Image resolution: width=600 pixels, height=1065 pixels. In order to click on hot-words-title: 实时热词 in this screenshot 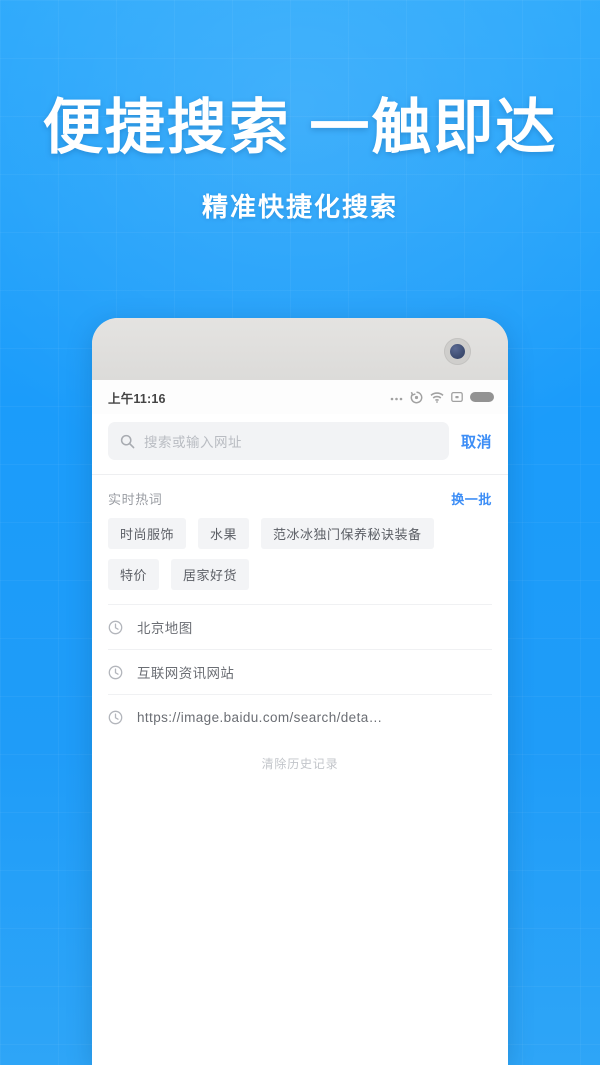, I will do `click(135, 499)`.